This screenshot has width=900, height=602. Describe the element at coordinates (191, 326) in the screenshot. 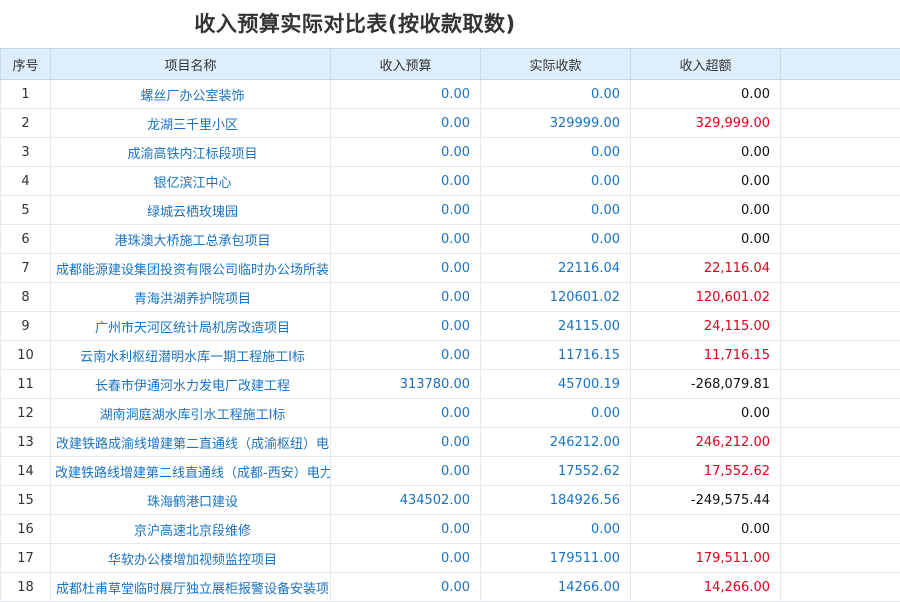

I see `project-name-link: 广州市天河区统计局机房改造项目` at that location.